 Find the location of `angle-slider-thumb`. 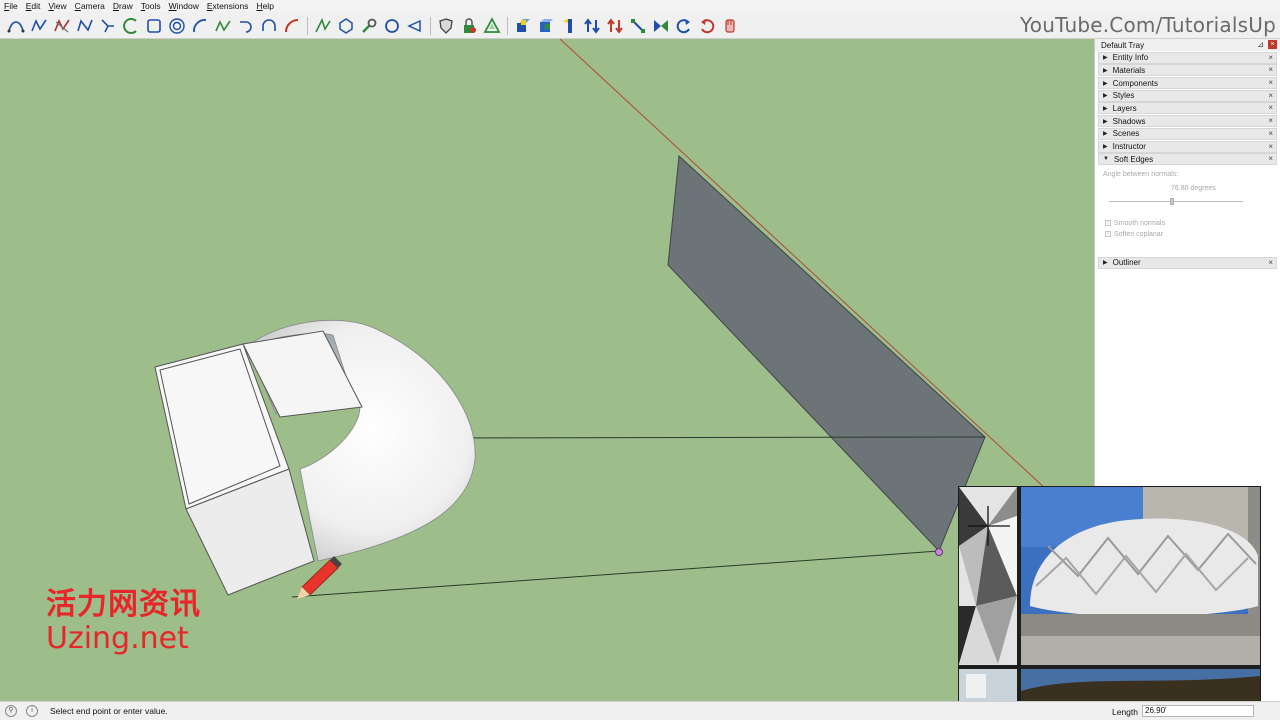

angle-slider-thumb is located at coordinates (1171, 201).